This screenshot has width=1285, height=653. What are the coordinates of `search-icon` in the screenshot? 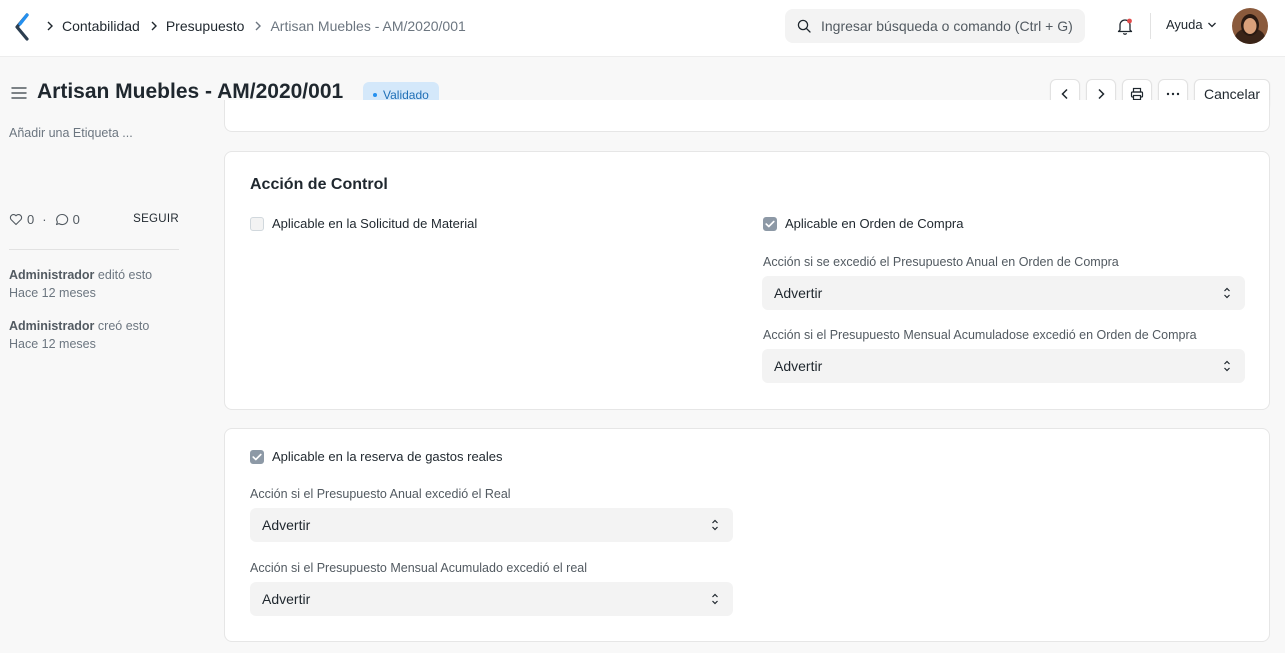 It's located at (804, 26).